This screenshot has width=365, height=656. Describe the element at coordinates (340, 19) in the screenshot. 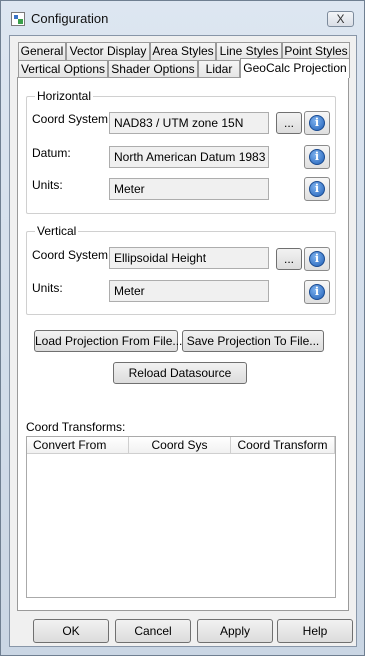

I see `close-button: X` at that location.